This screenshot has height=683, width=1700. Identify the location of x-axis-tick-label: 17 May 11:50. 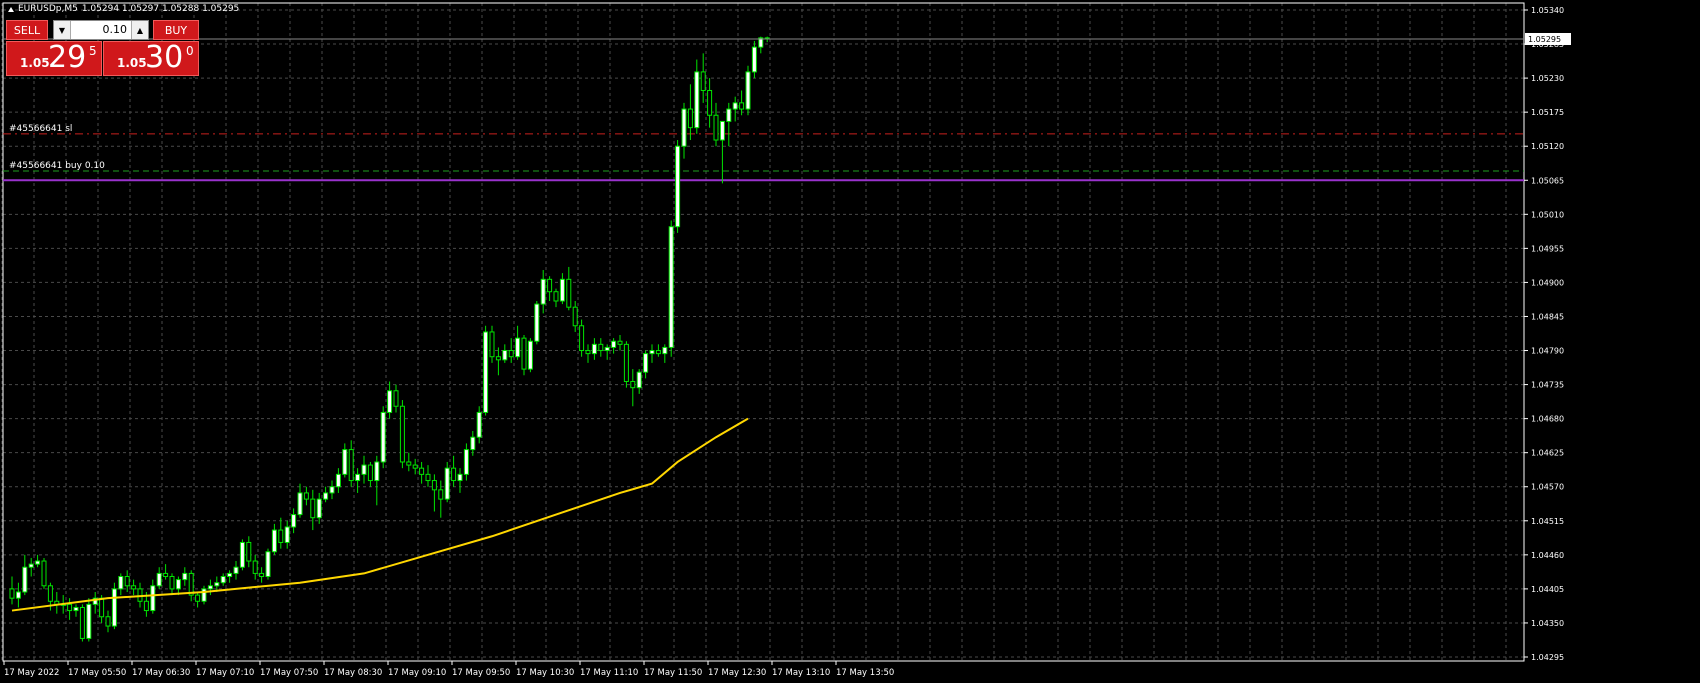
(673, 673).